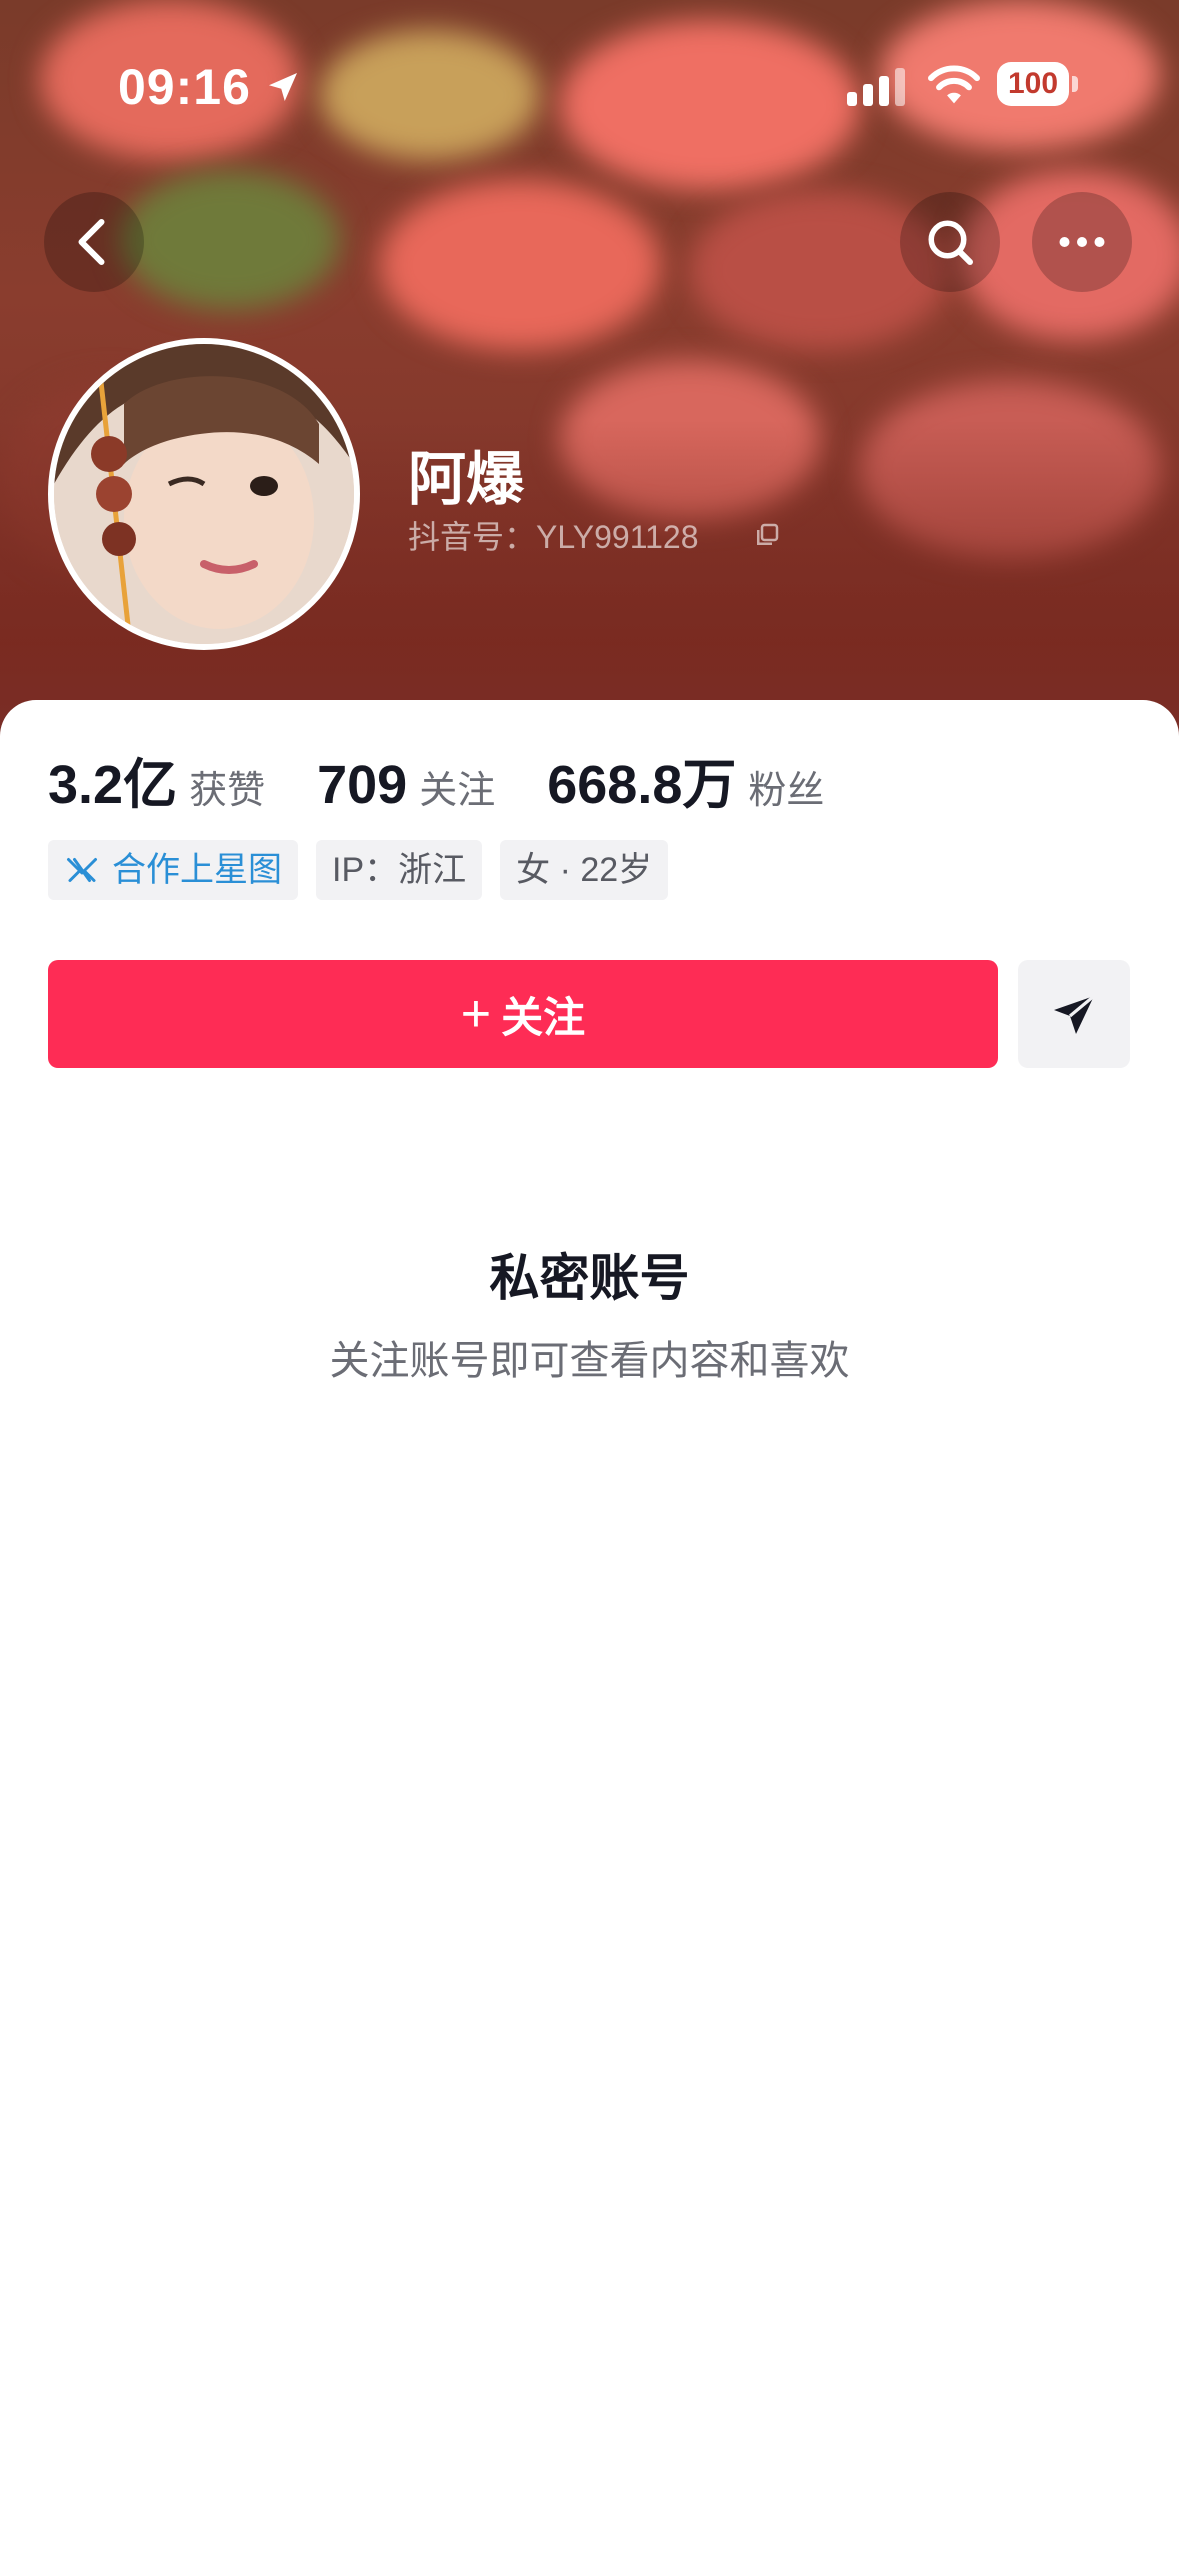  I want to click on private-account-desc: 关注账号即可查看内容和喜欢, so click(589, 1361).